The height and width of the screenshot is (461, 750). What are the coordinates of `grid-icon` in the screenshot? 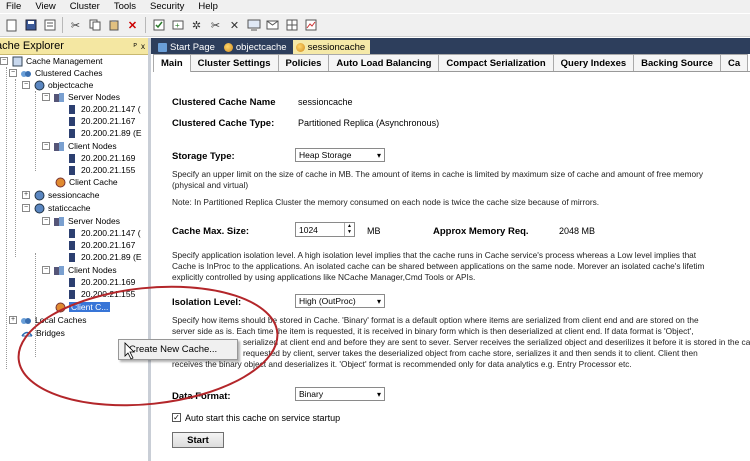 It's located at (291, 25).